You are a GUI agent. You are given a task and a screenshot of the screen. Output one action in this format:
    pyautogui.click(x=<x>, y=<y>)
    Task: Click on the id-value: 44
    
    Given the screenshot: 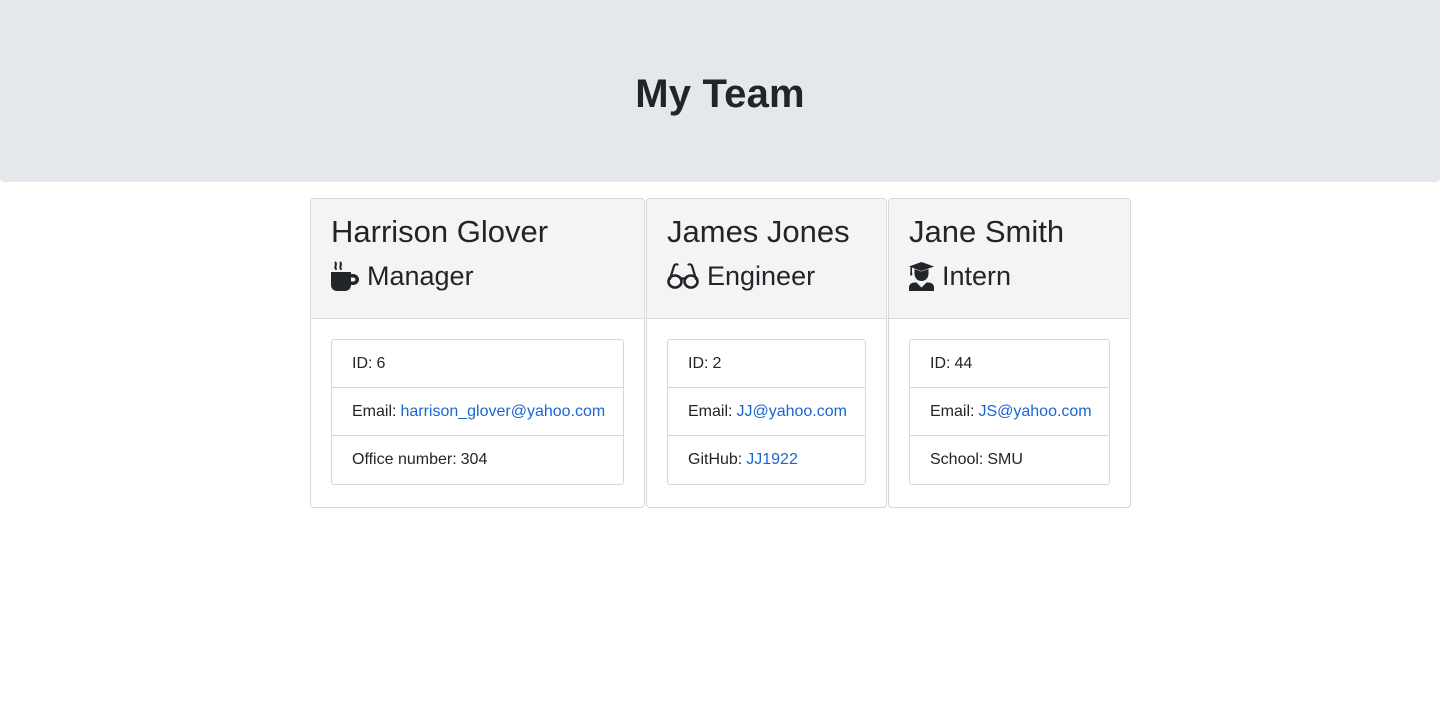 What is the action you would take?
    pyautogui.click(x=963, y=363)
    